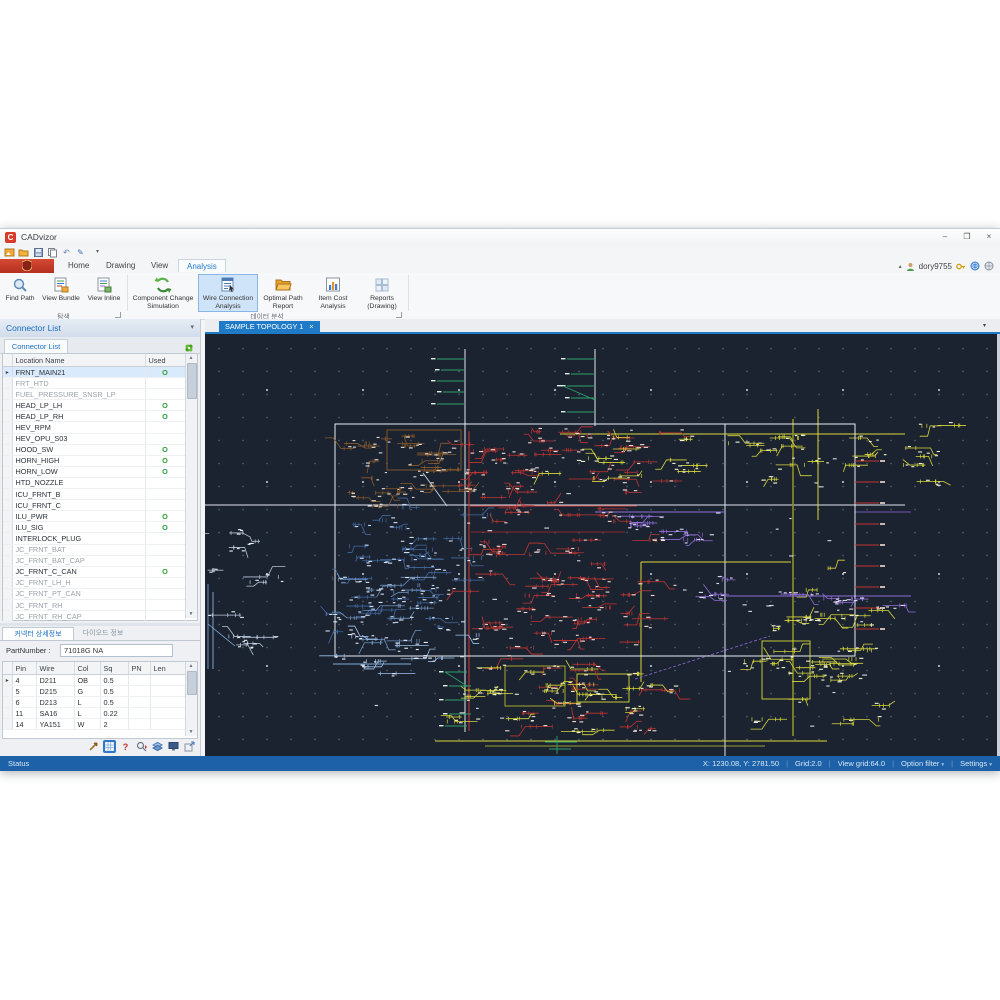 The height and width of the screenshot is (1000, 1000). Describe the element at coordinates (94, 450) in the screenshot. I see `table-row: HOOD_SW O` at that location.